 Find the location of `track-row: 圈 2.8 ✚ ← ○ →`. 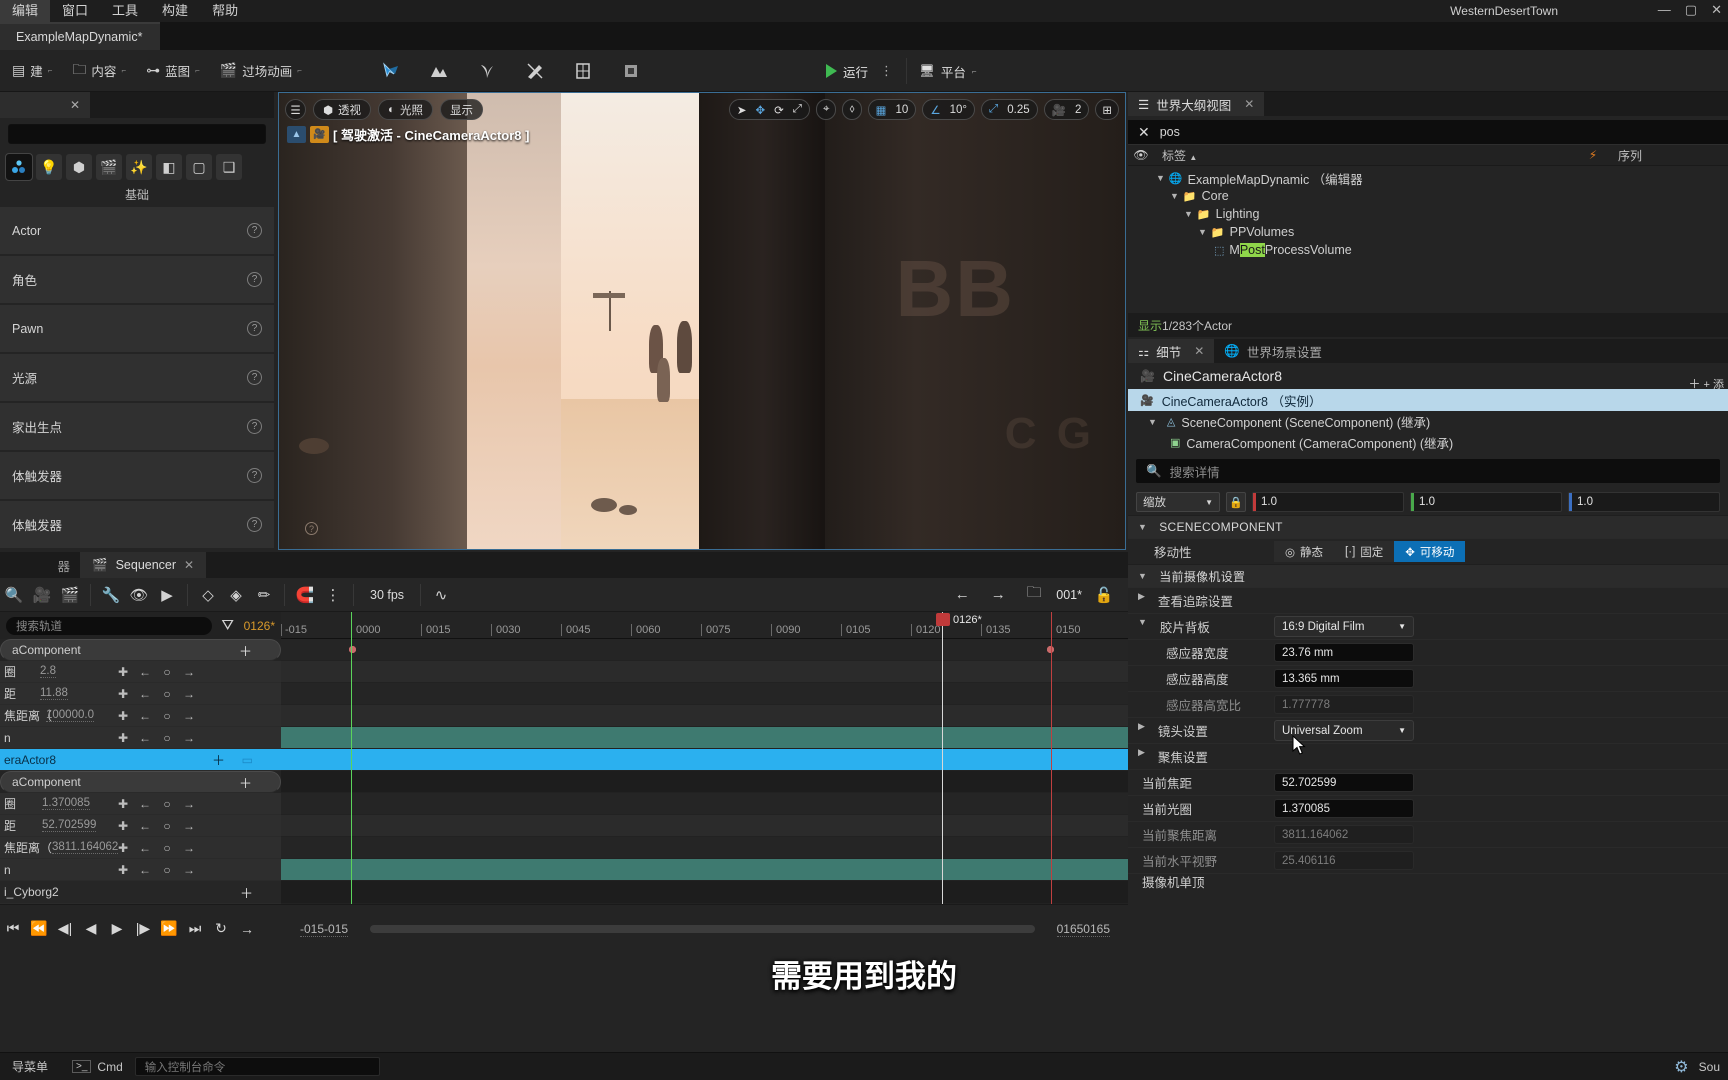

track-row: 圈 2.8 ✚ ← ○ → is located at coordinates (140, 672).